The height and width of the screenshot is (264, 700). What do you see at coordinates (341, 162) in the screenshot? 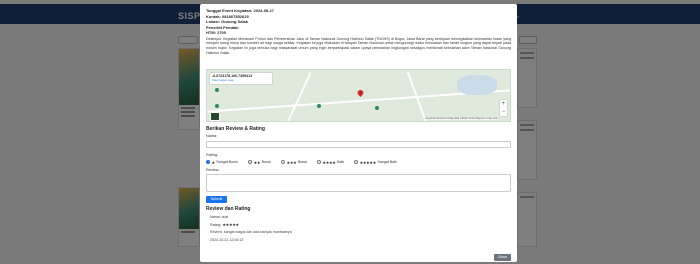
I see `rating-option-label: Baik` at bounding box center [341, 162].